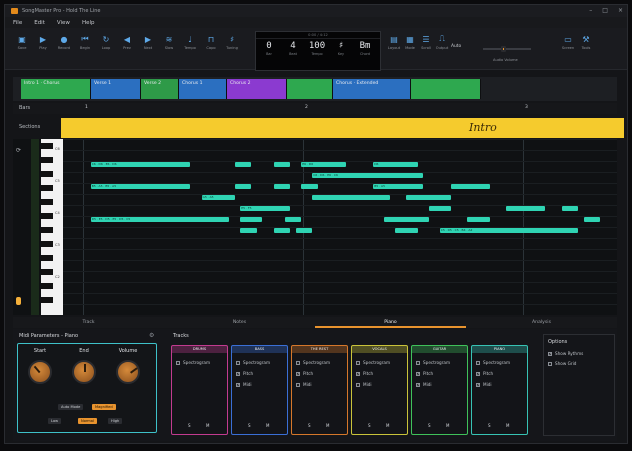 This screenshot has width=632, height=451. Describe the element at coordinates (116, 89) in the screenshot. I see `section-segment: Verse 1` at that location.